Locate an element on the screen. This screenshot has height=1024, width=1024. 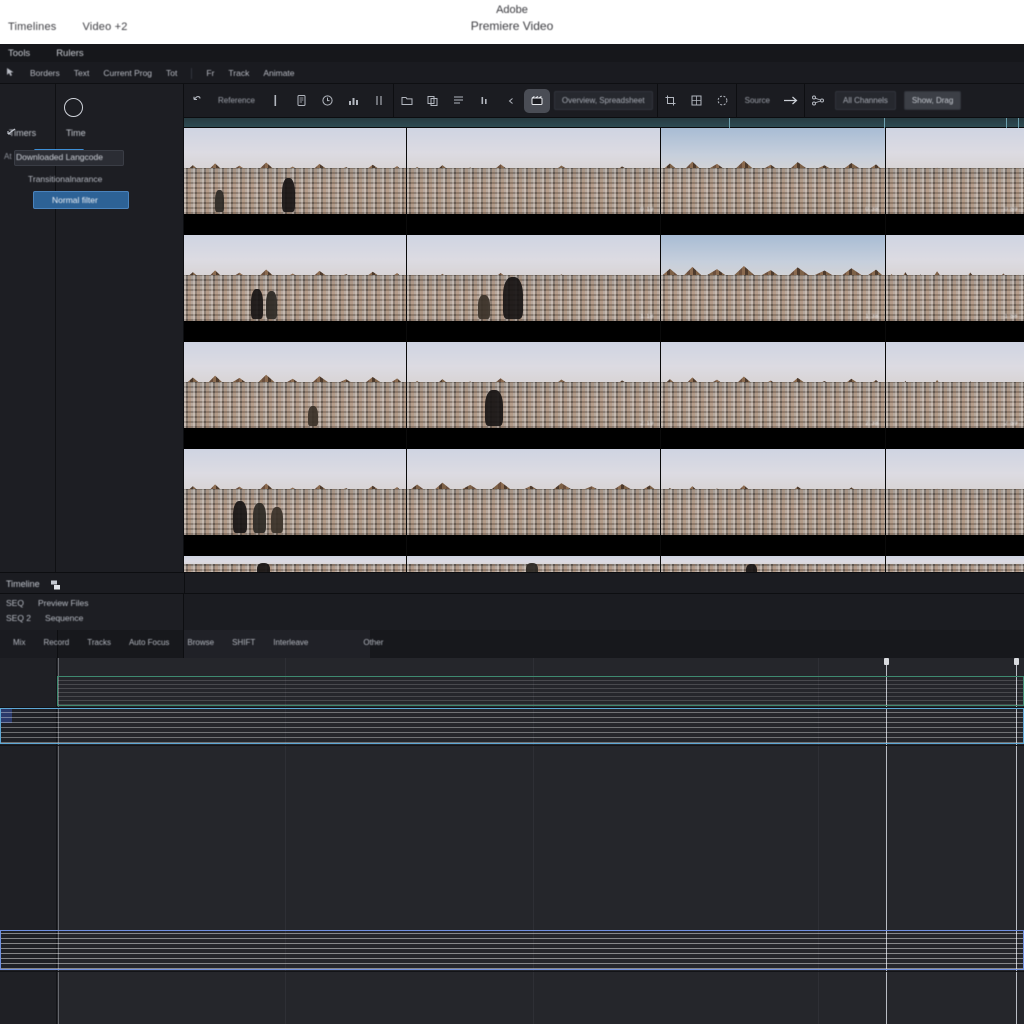
chevron-left-icon is located at coordinates (511, 101).